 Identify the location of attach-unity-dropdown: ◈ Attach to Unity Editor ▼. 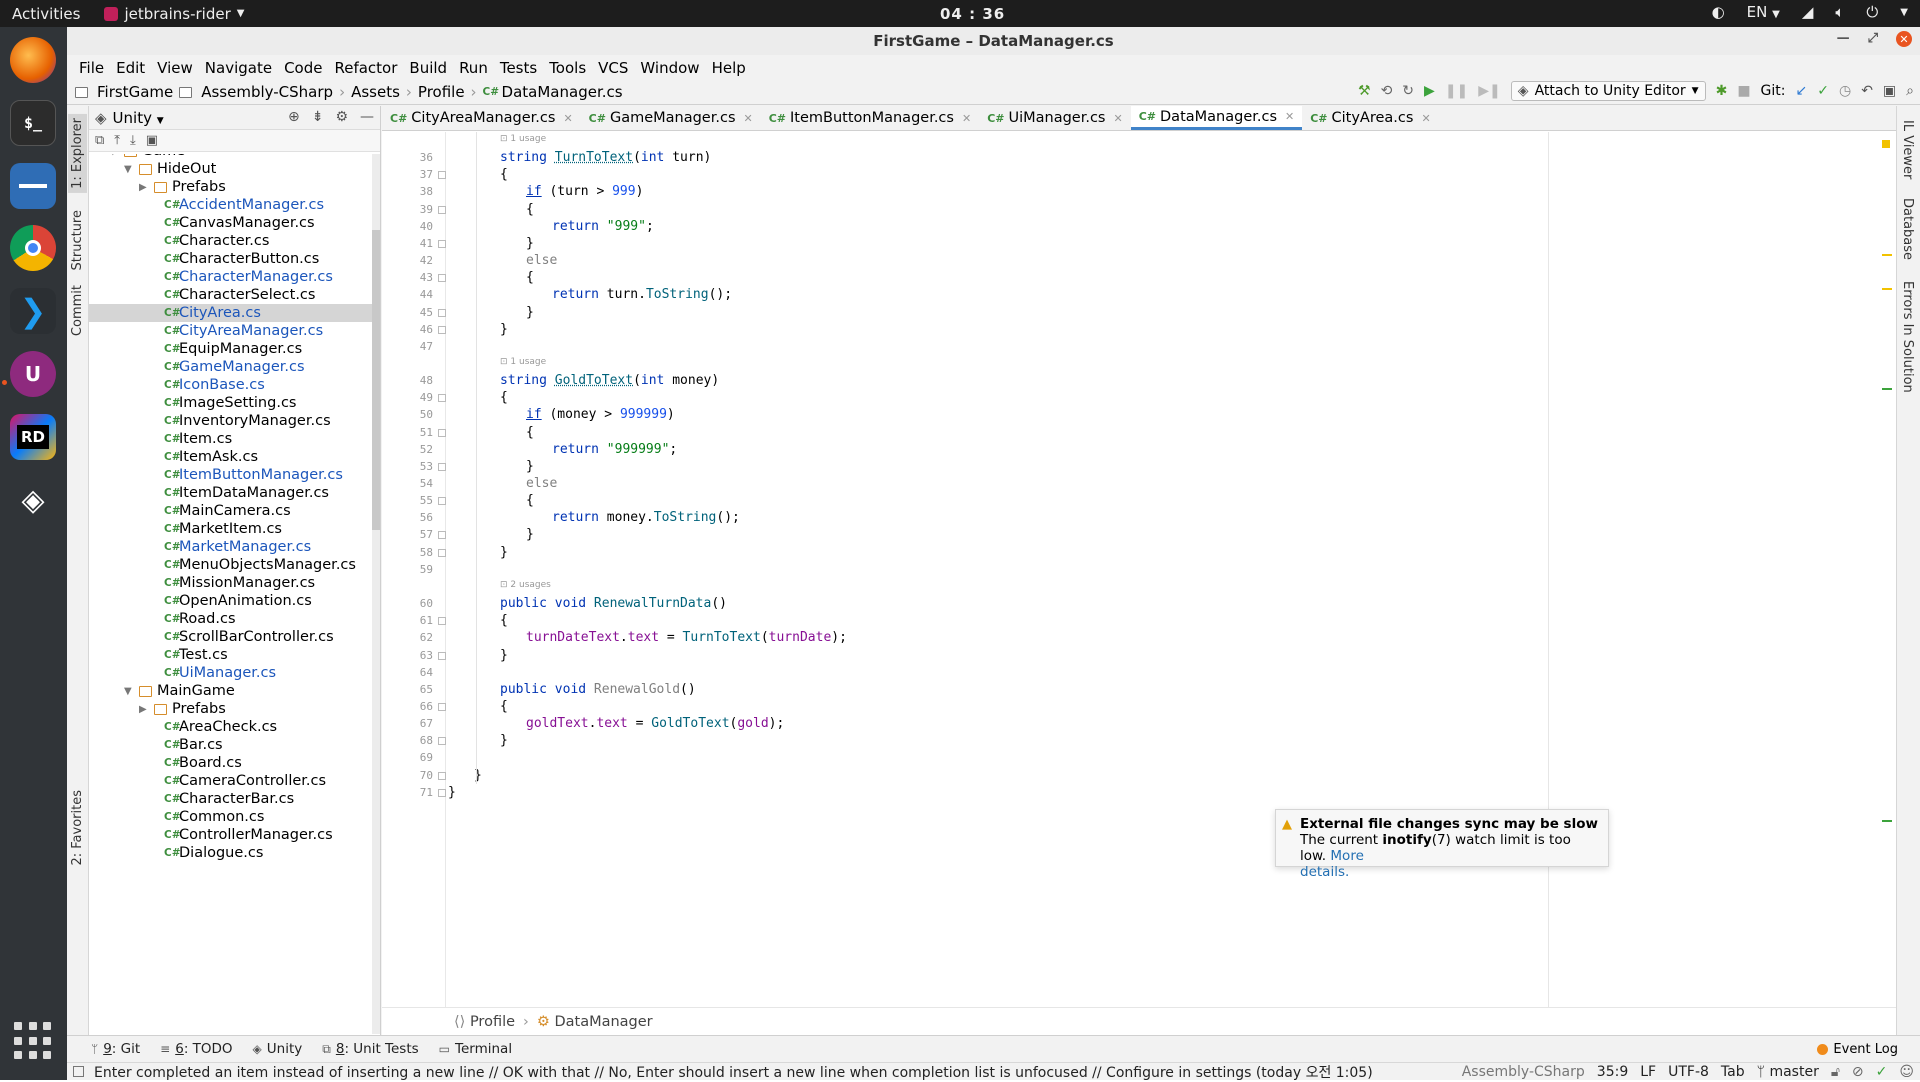
(1608, 91).